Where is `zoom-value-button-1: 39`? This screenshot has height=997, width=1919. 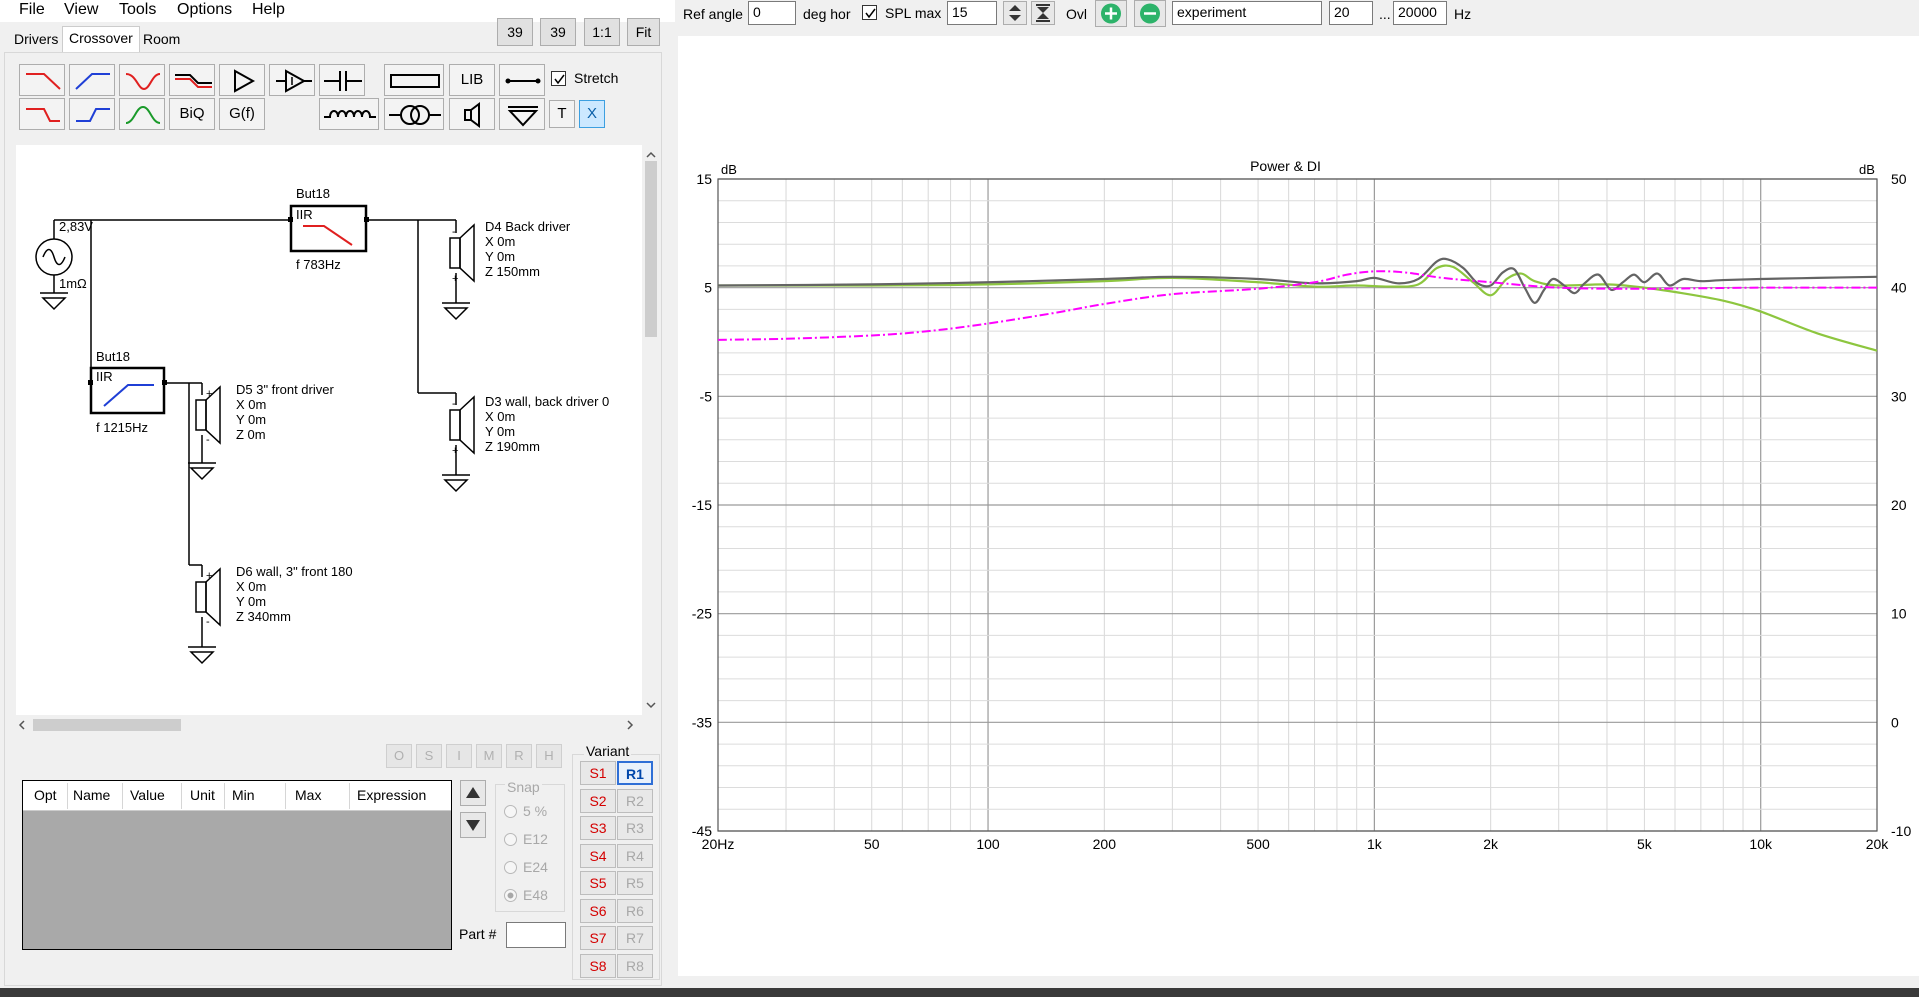
zoom-value-button-1: 39 is located at coordinates (515, 32).